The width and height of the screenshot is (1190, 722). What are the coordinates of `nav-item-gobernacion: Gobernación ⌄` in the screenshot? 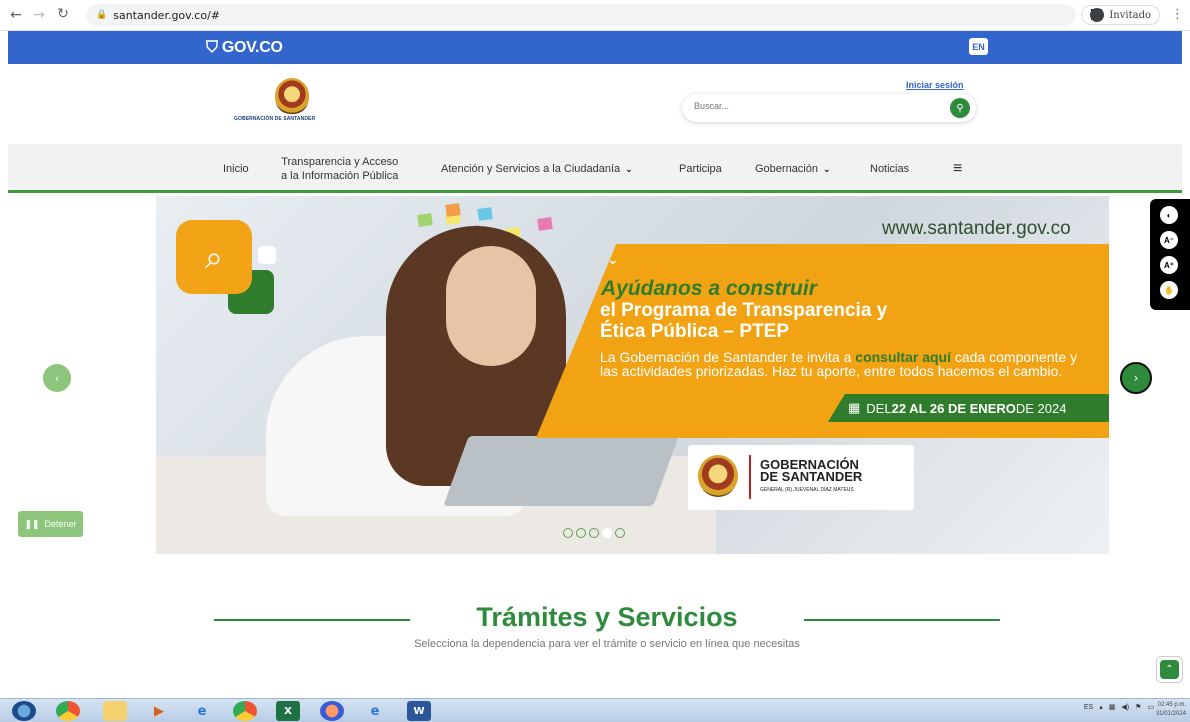 It's located at (793, 168).